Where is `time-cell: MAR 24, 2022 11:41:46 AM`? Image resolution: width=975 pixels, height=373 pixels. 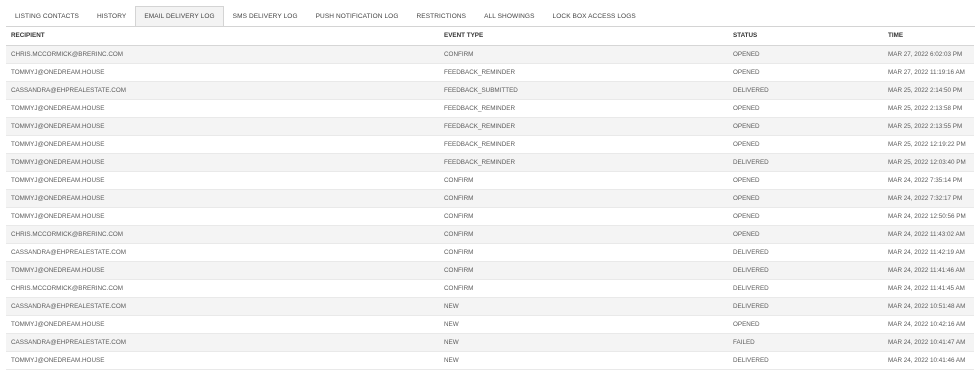 time-cell: MAR 24, 2022 11:41:46 AM is located at coordinates (928, 270).